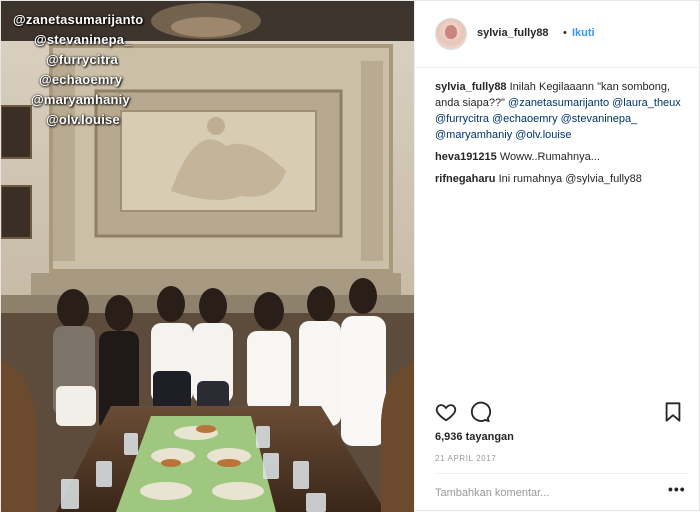 Image resolution: width=700 pixels, height=512 pixels. I want to click on bookmark-icon, so click(673, 412).